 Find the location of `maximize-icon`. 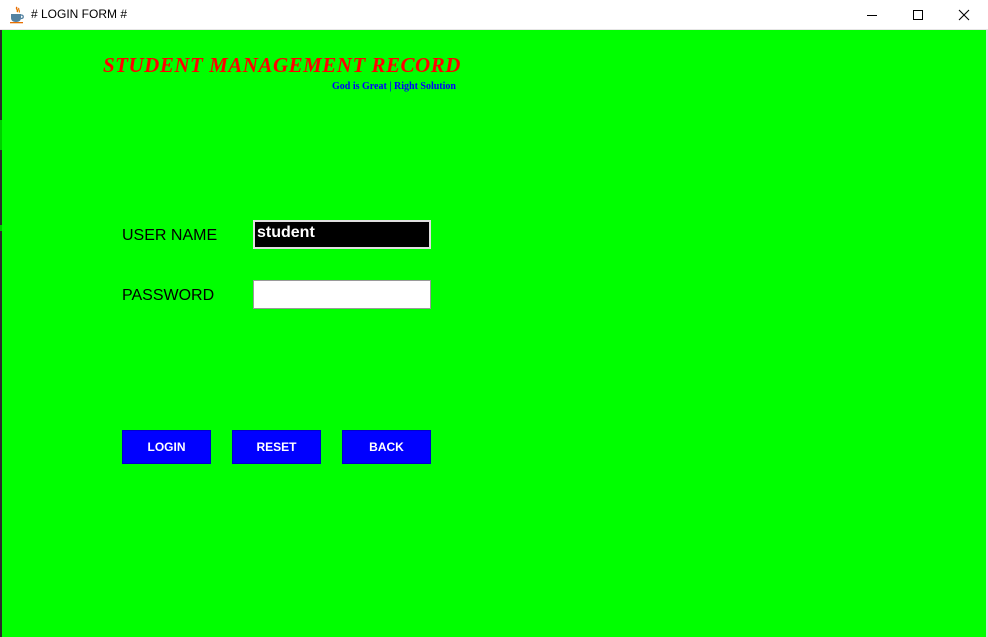

maximize-icon is located at coordinates (918, 15).